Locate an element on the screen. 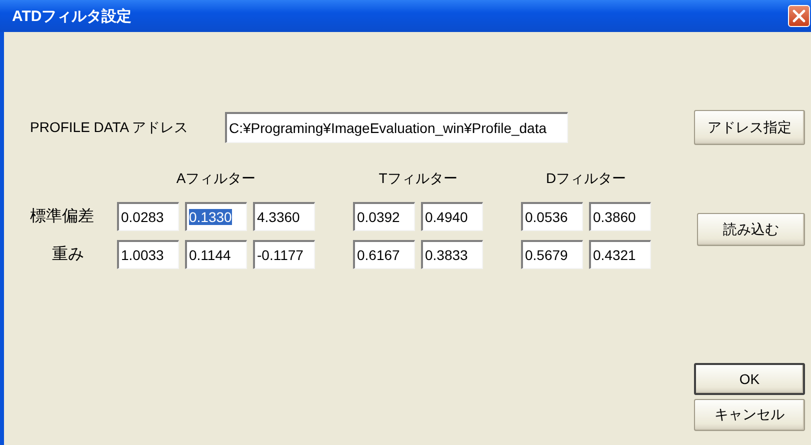  number-field: 0.0283 is located at coordinates (148, 216).